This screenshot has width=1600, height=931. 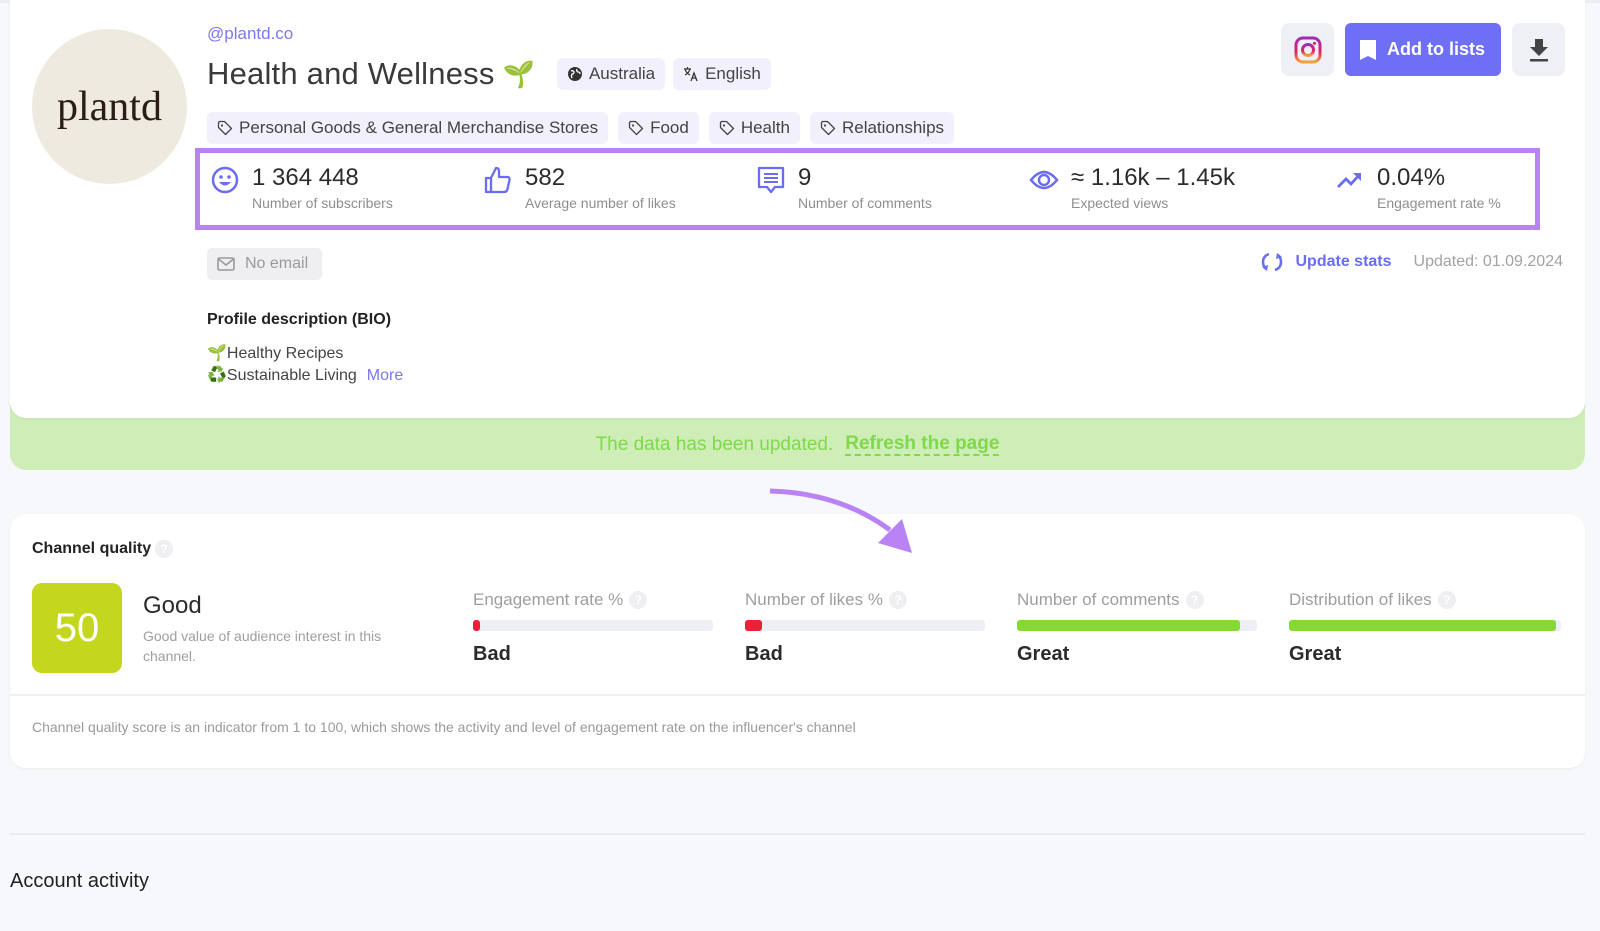 I want to click on language-chip: English, so click(x=722, y=74).